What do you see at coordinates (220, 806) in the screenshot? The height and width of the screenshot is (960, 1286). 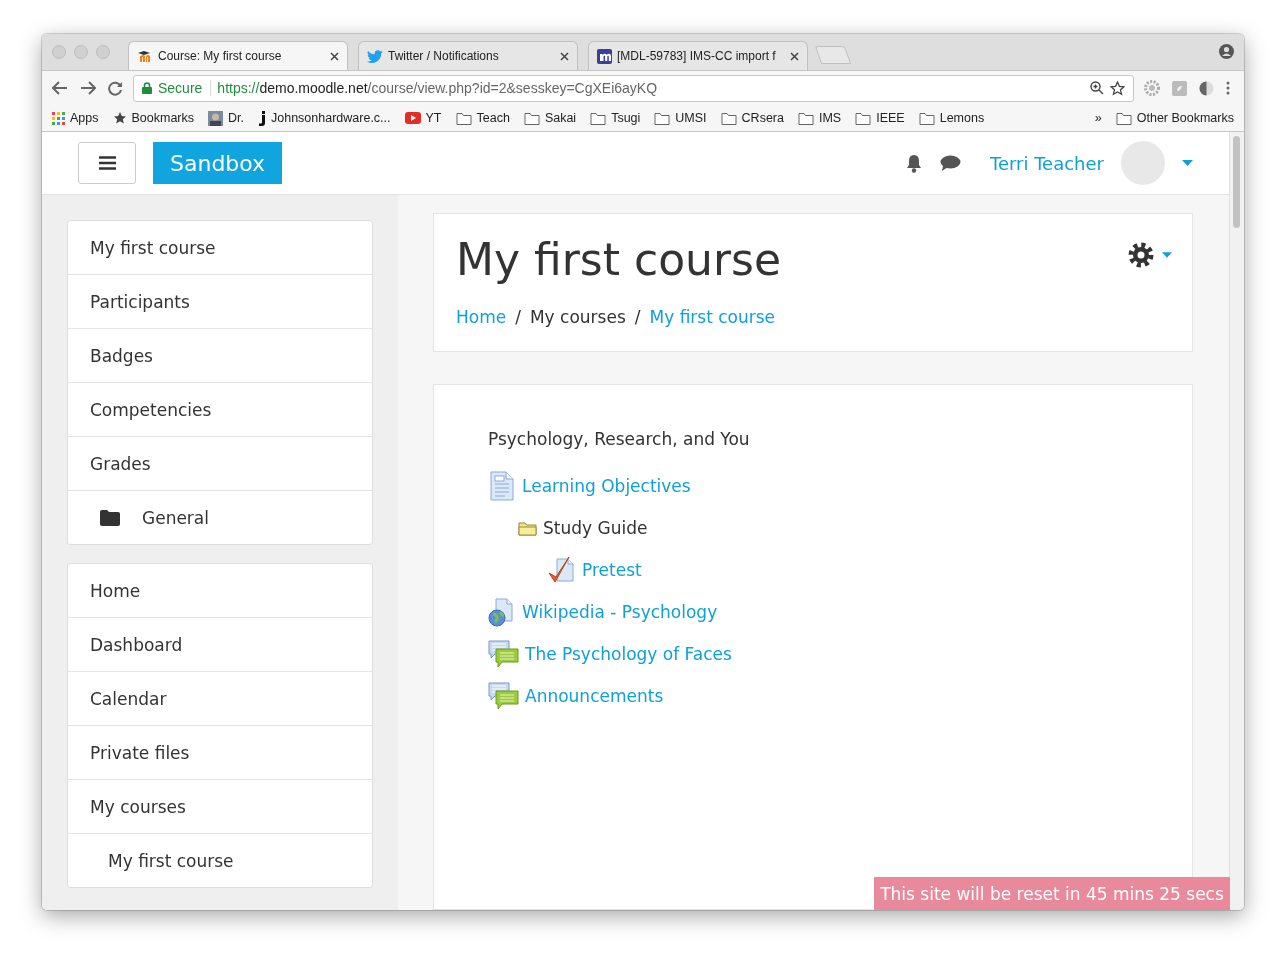 I see `sidebar-item: My courses` at bounding box center [220, 806].